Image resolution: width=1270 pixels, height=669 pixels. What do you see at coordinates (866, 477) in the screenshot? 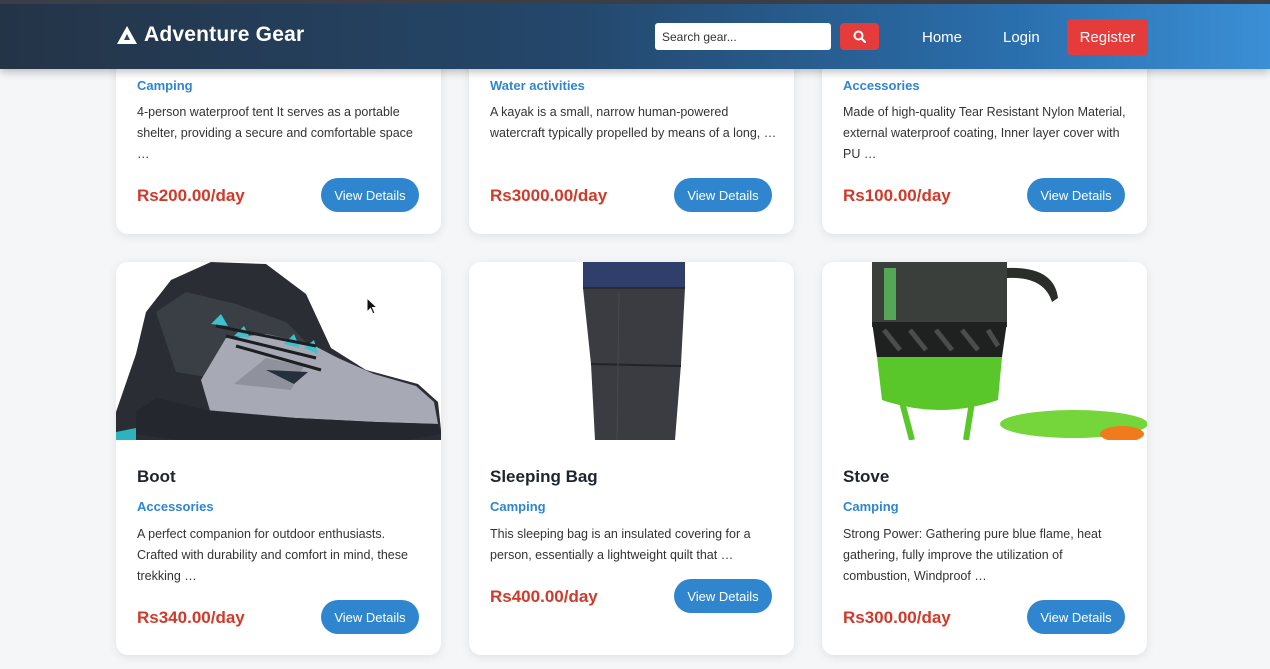
I see `product-name: Stove` at bounding box center [866, 477].